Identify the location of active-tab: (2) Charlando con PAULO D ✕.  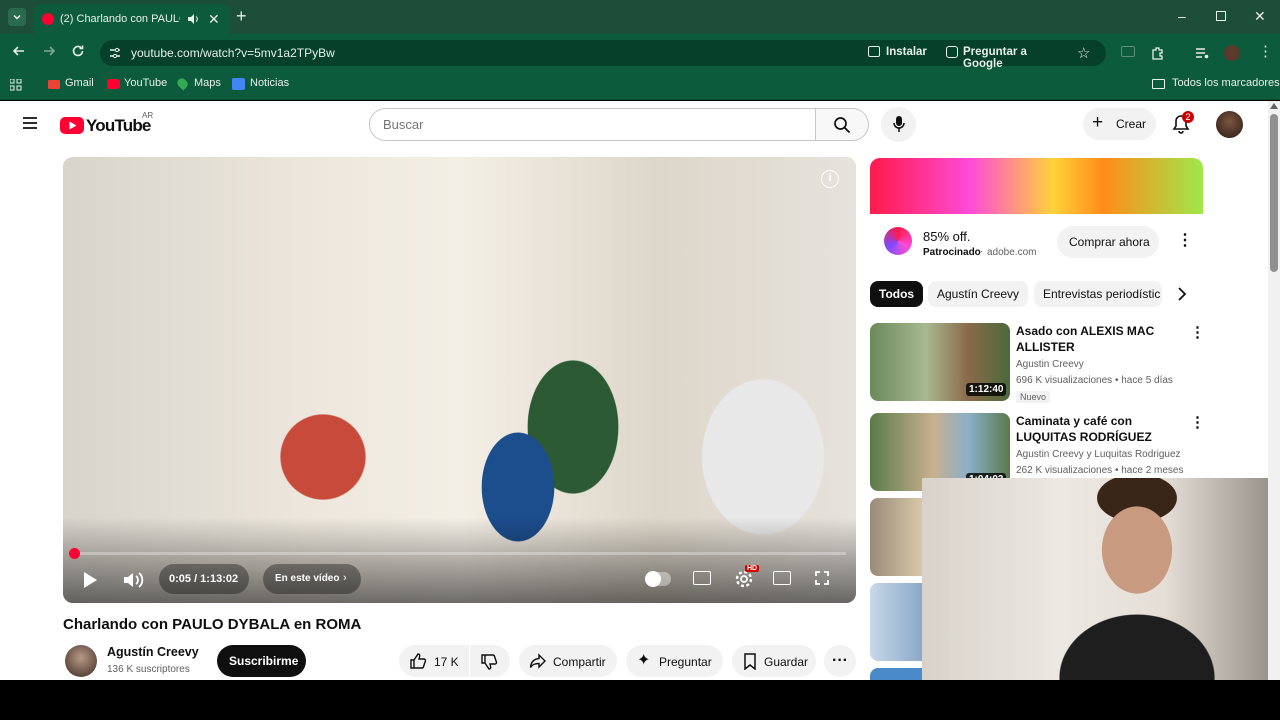
(132, 19).